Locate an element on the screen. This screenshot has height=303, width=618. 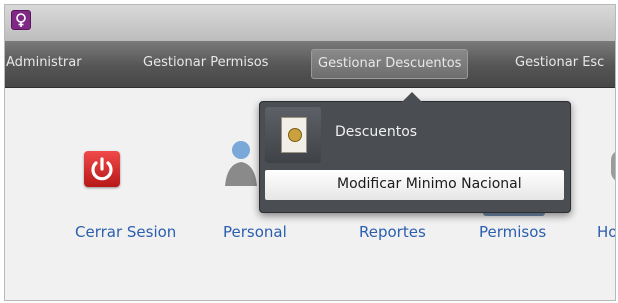
dropdown-arrow is located at coordinates (412, 97).